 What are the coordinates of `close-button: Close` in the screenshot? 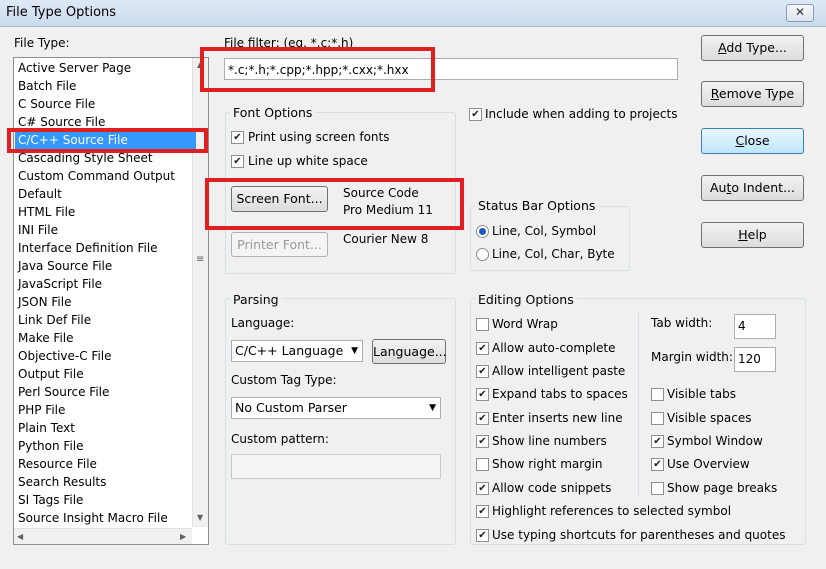 It's located at (752, 141).